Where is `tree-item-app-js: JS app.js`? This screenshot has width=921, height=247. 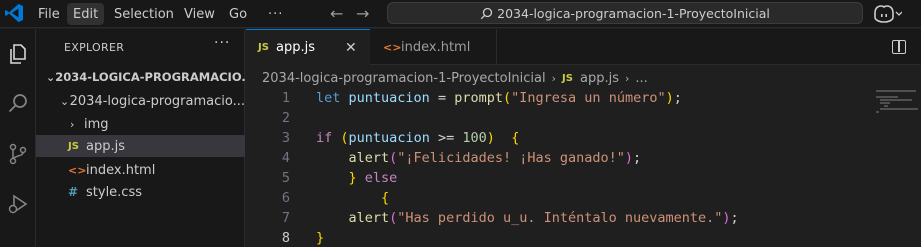
tree-item-app-js: JS app.js is located at coordinates (140, 146).